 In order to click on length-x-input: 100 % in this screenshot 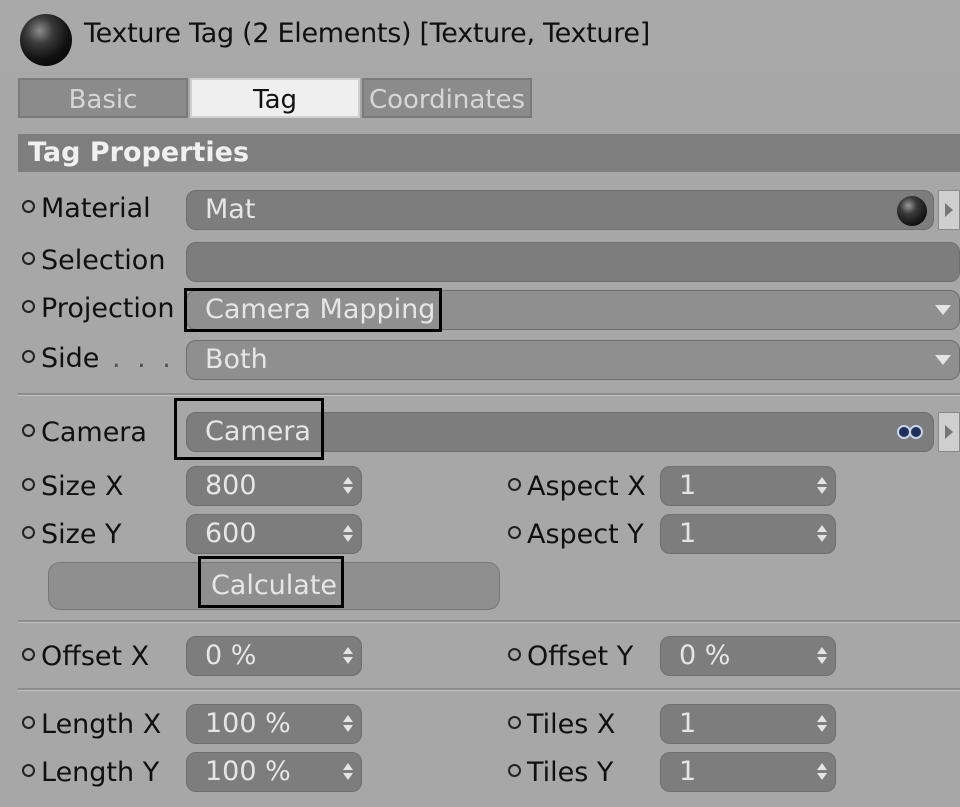, I will do `click(274, 724)`.